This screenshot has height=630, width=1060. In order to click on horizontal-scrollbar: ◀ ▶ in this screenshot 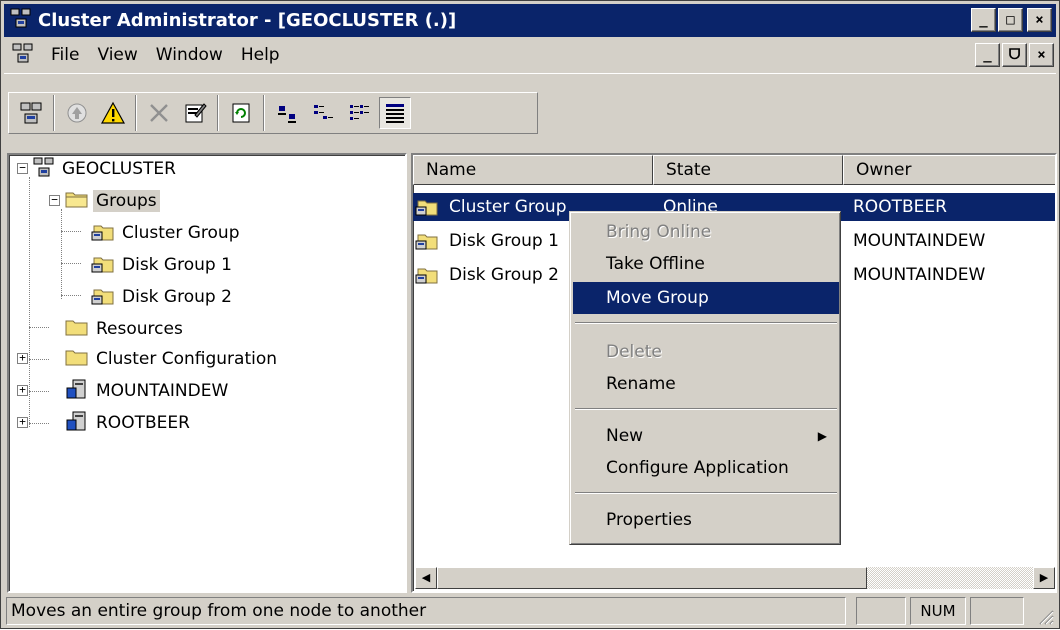, I will do `click(735, 578)`.